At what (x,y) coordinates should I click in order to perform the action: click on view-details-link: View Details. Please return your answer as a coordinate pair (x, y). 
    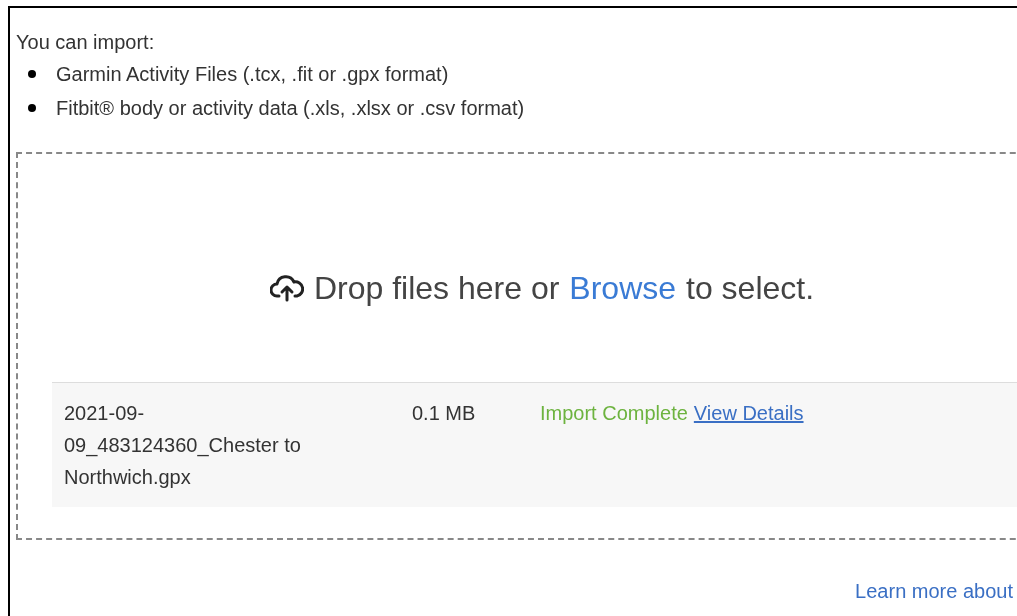
    Looking at the image, I should click on (748, 413).